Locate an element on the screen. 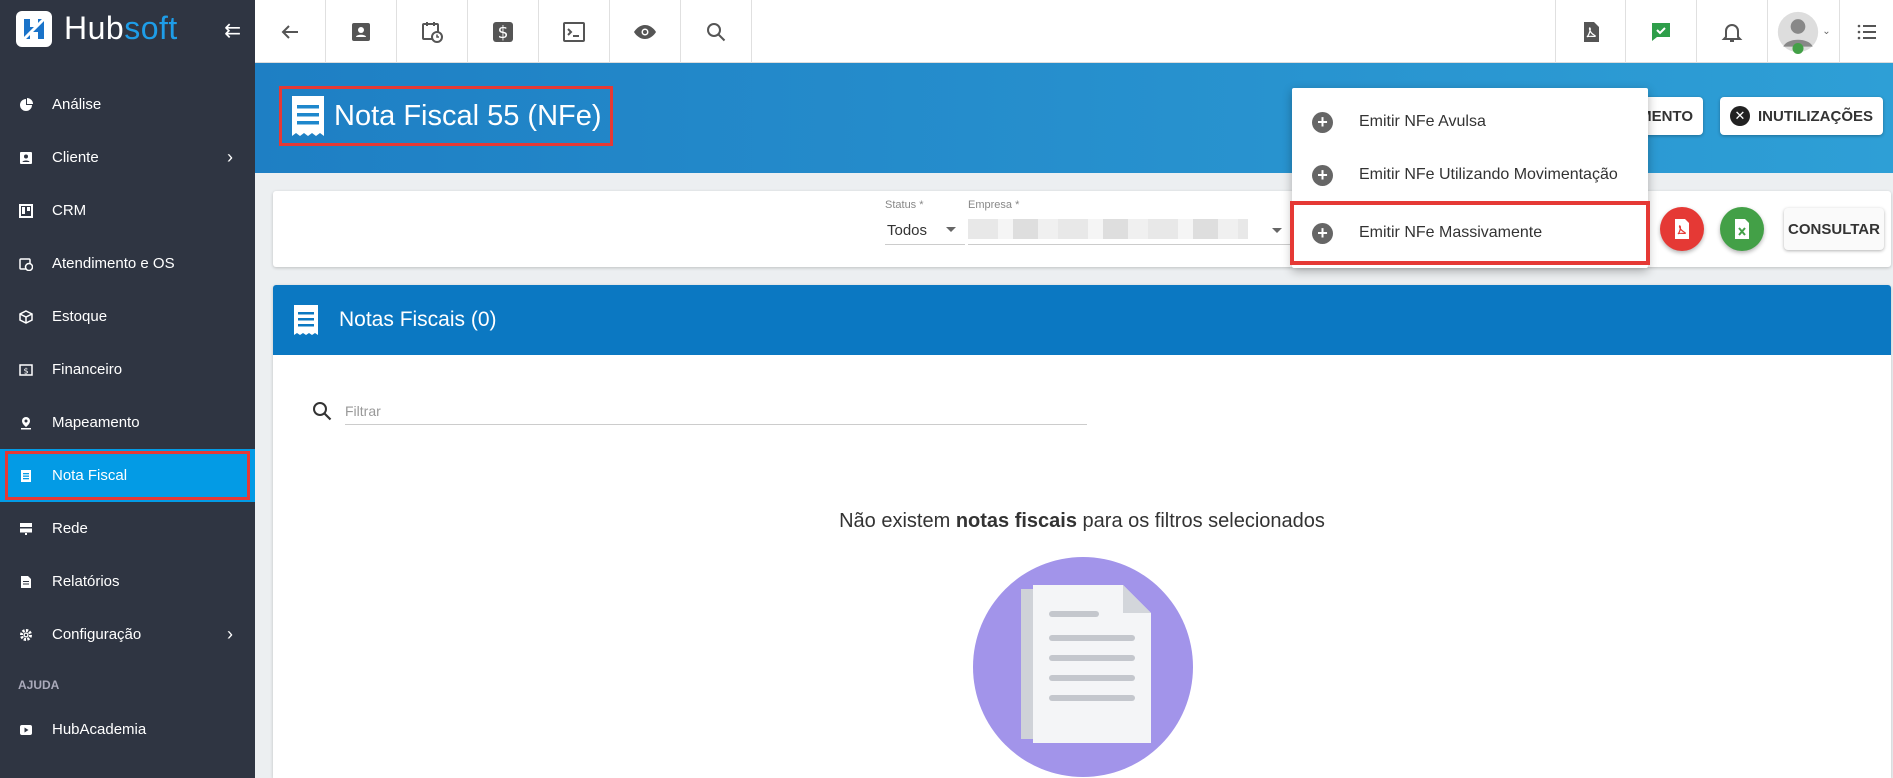 The image size is (1893, 778). avatar is located at coordinates (1798, 32).